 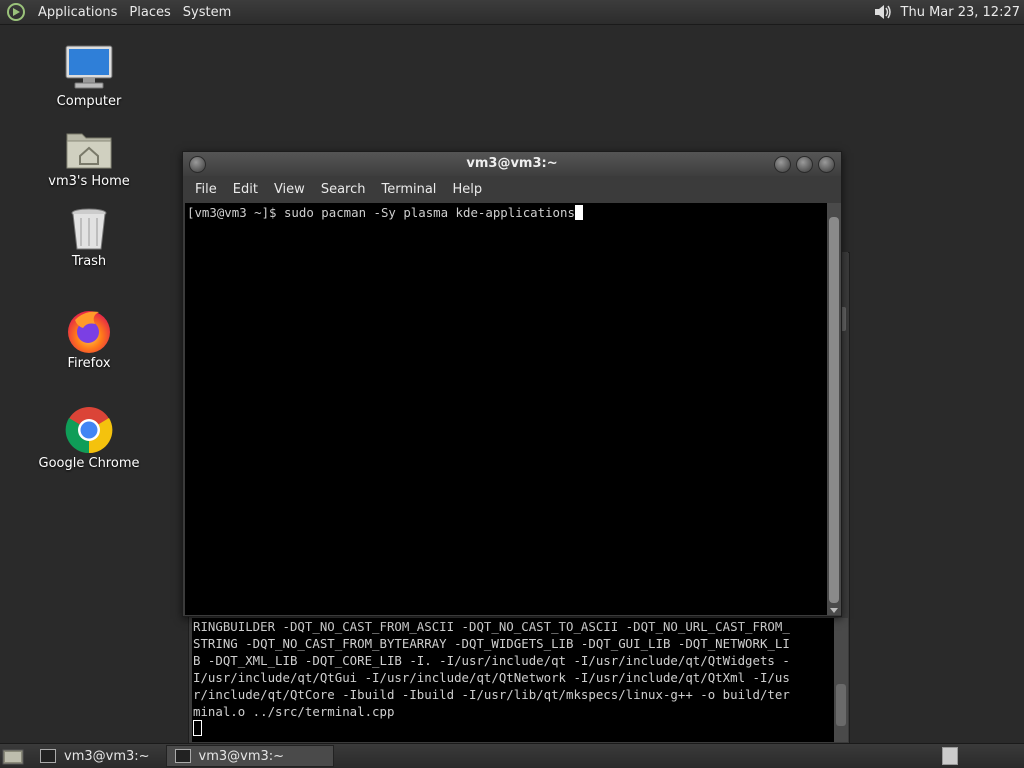 I want to click on main-menu-icon, so click(x=16, y=12).